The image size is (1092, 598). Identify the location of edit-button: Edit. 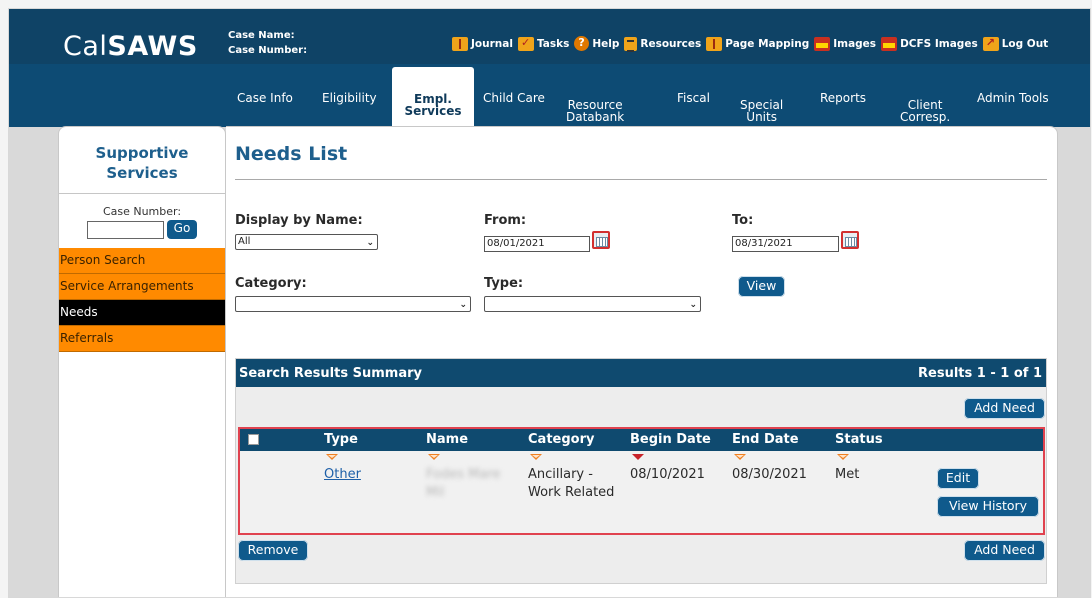
(958, 478).